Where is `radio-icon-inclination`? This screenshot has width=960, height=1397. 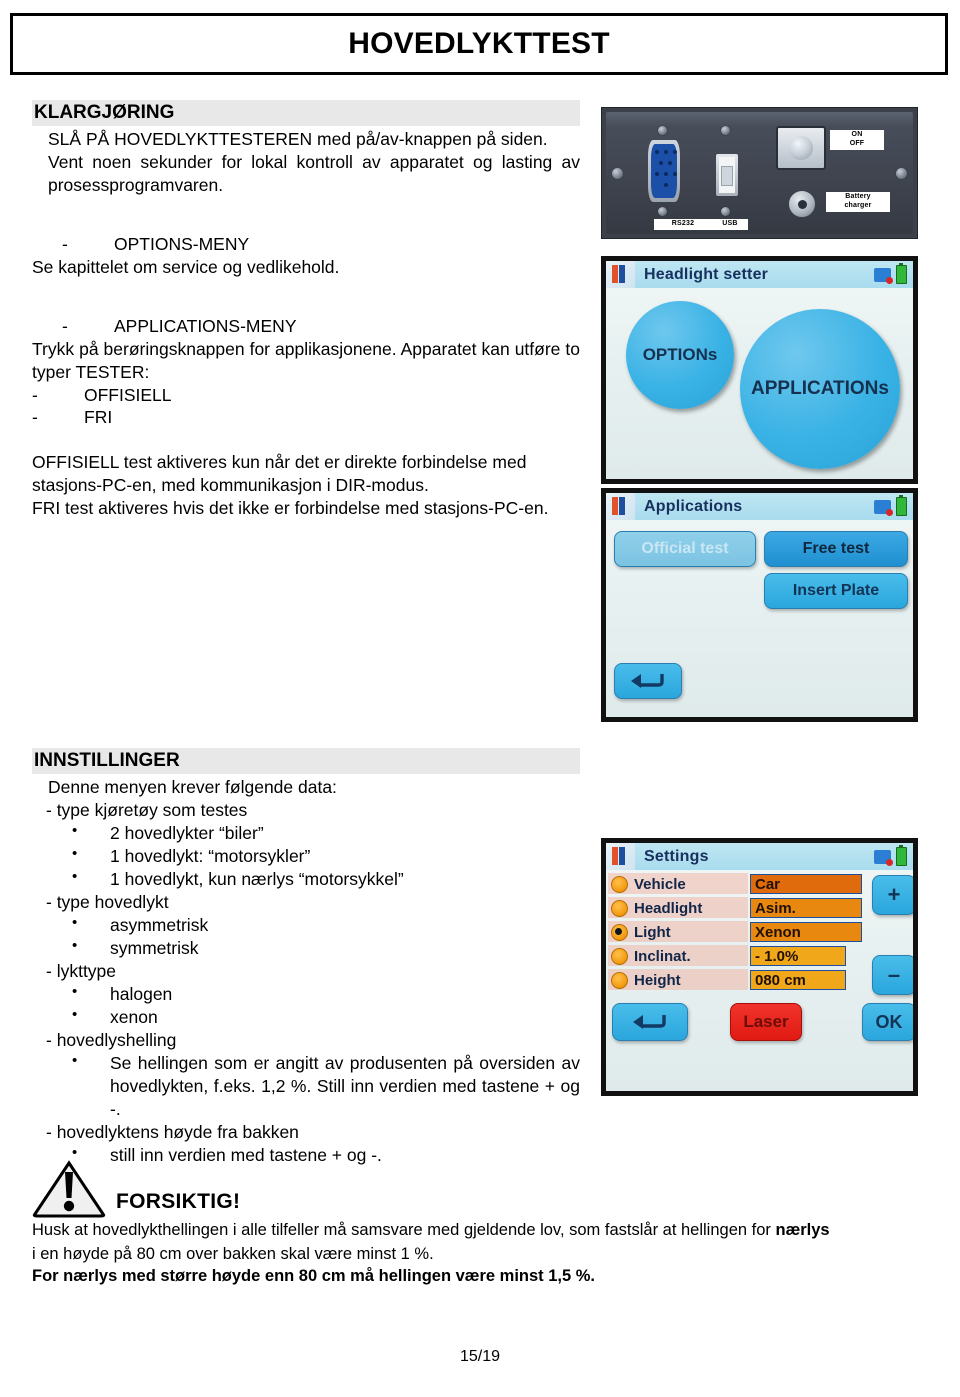
radio-icon-inclination is located at coordinates (619, 956).